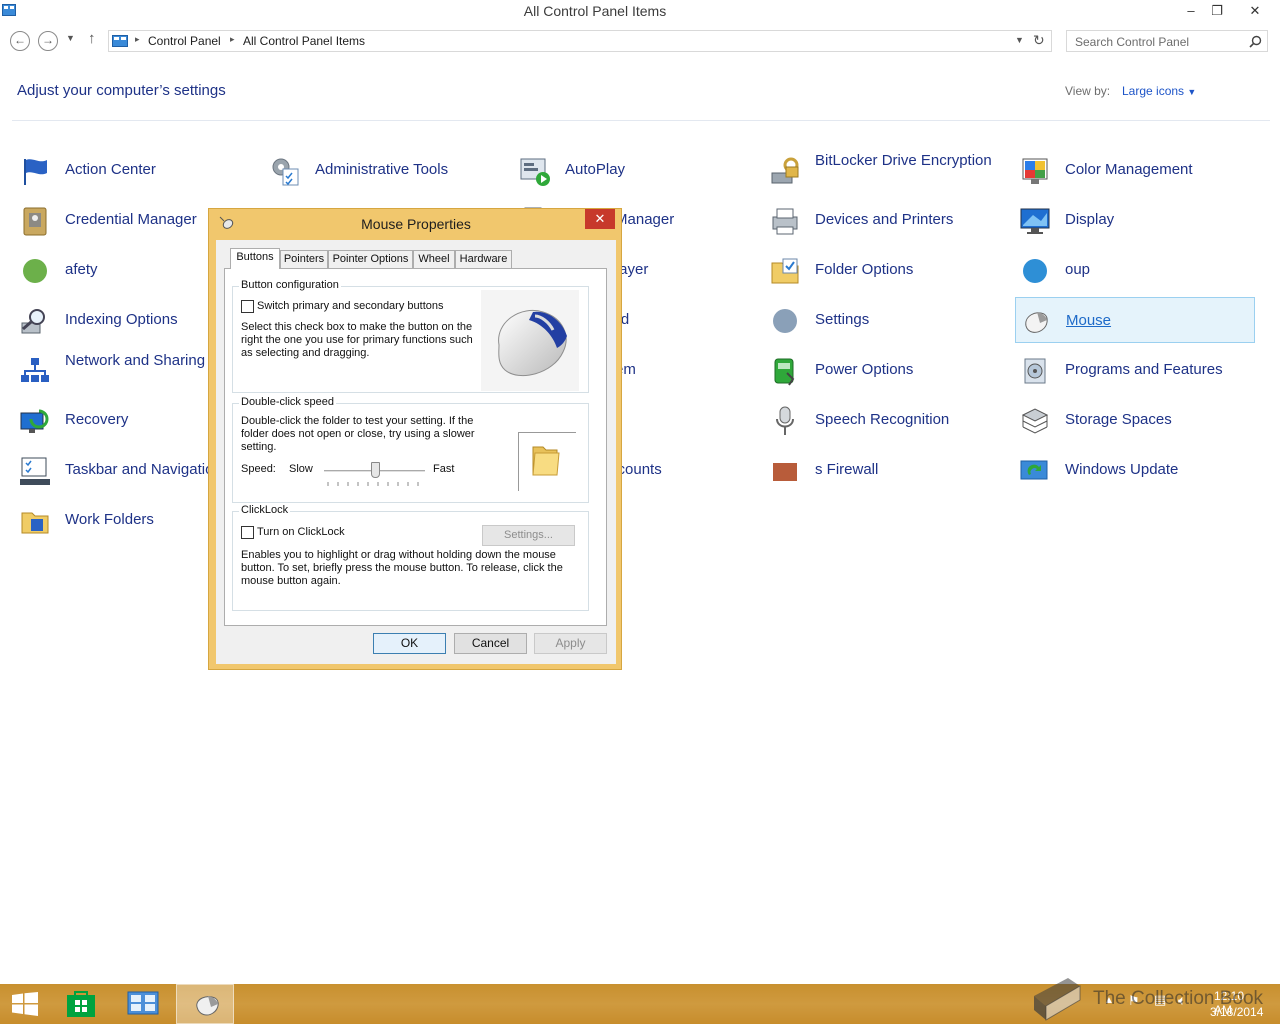 Image resolution: width=1280 pixels, height=1024 pixels. What do you see at coordinates (92, 38) in the screenshot?
I see `up-button: ↑` at bounding box center [92, 38].